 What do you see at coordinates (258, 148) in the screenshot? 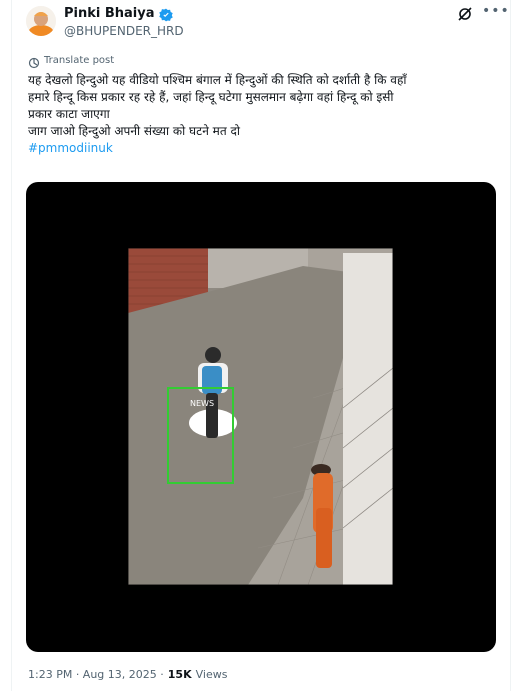
I see `hashtag-link: #pmmodiinuk` at bounding box center [258, 148].